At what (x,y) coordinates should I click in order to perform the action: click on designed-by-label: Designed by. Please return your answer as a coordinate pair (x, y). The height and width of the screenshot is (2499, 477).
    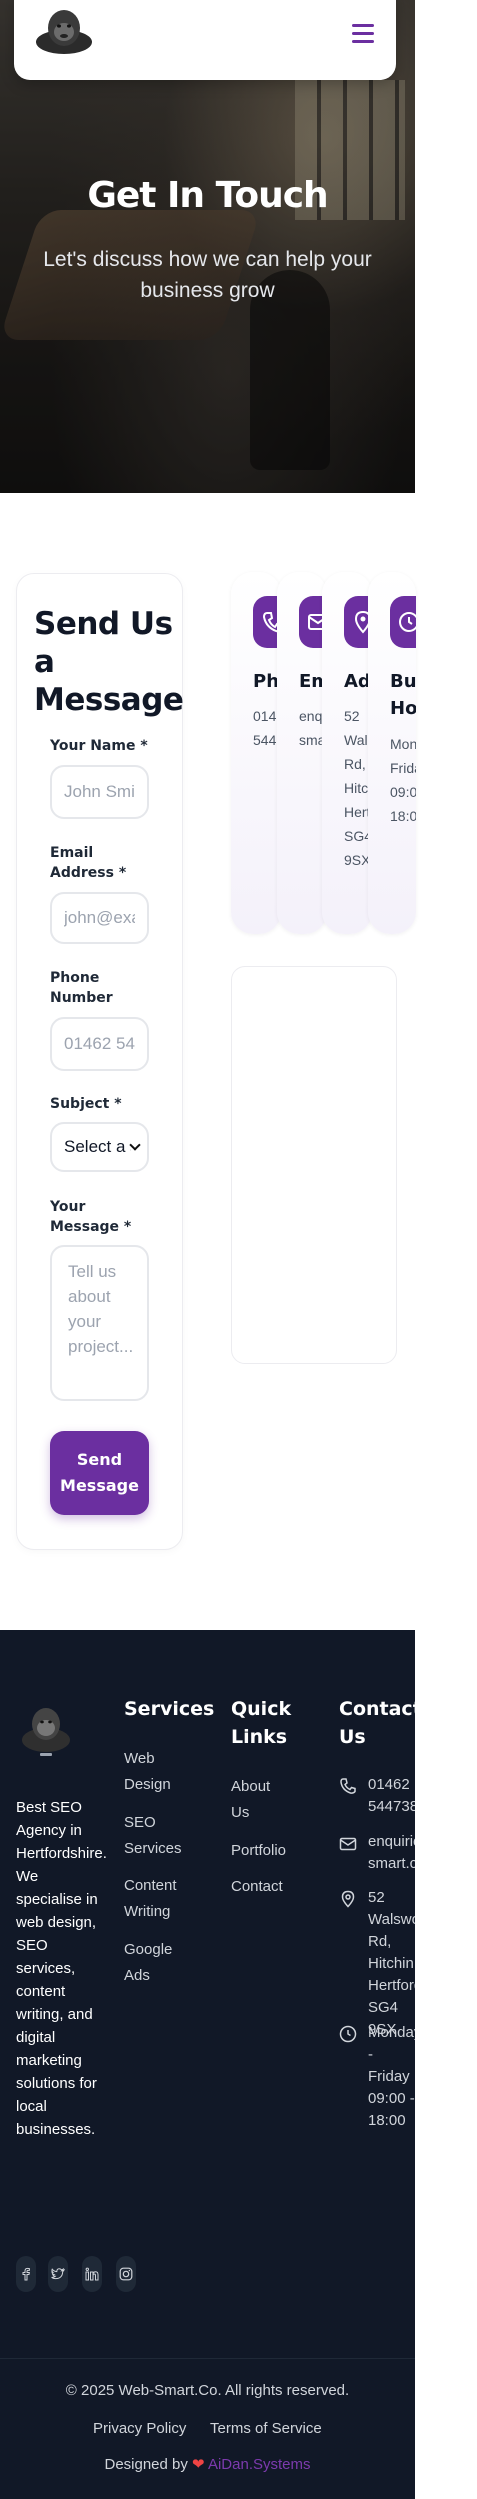
    Looking at the image, I should click on (146, 2464).